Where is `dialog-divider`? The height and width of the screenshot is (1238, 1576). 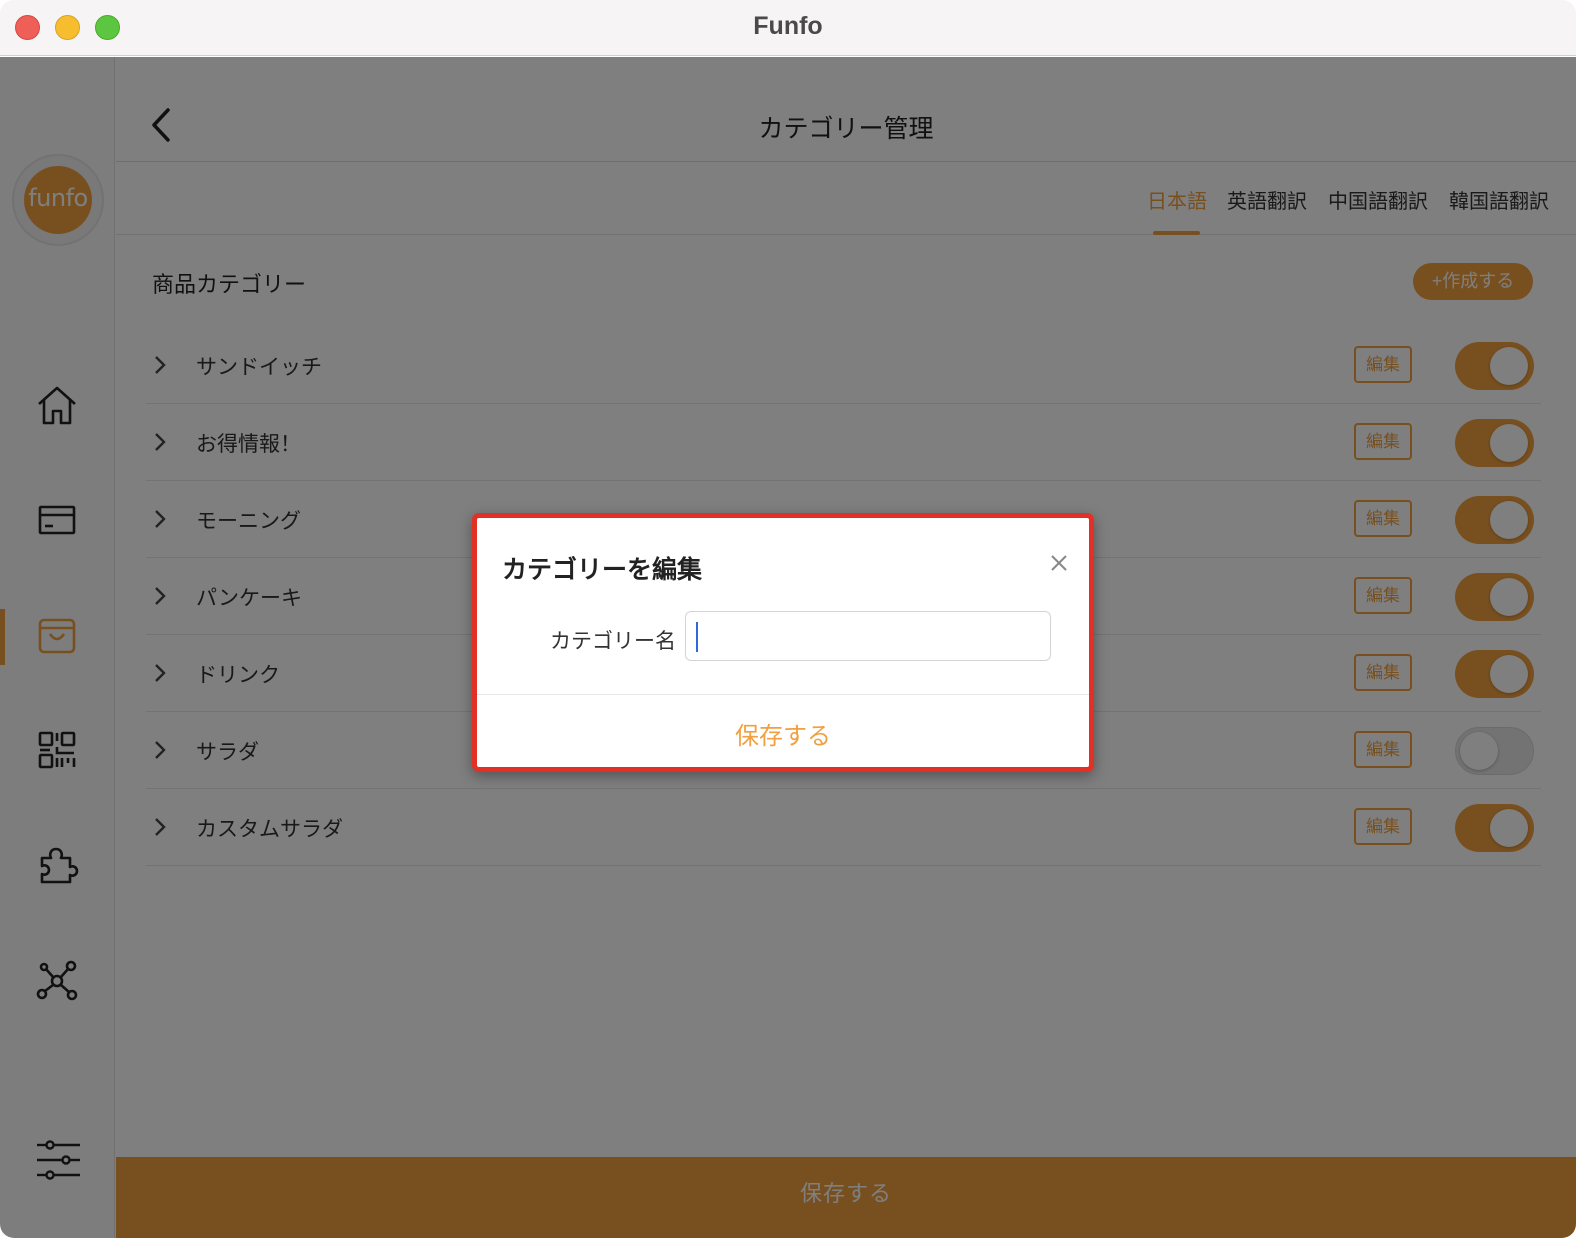 dialog-divider is located at coordinates (783, 694).